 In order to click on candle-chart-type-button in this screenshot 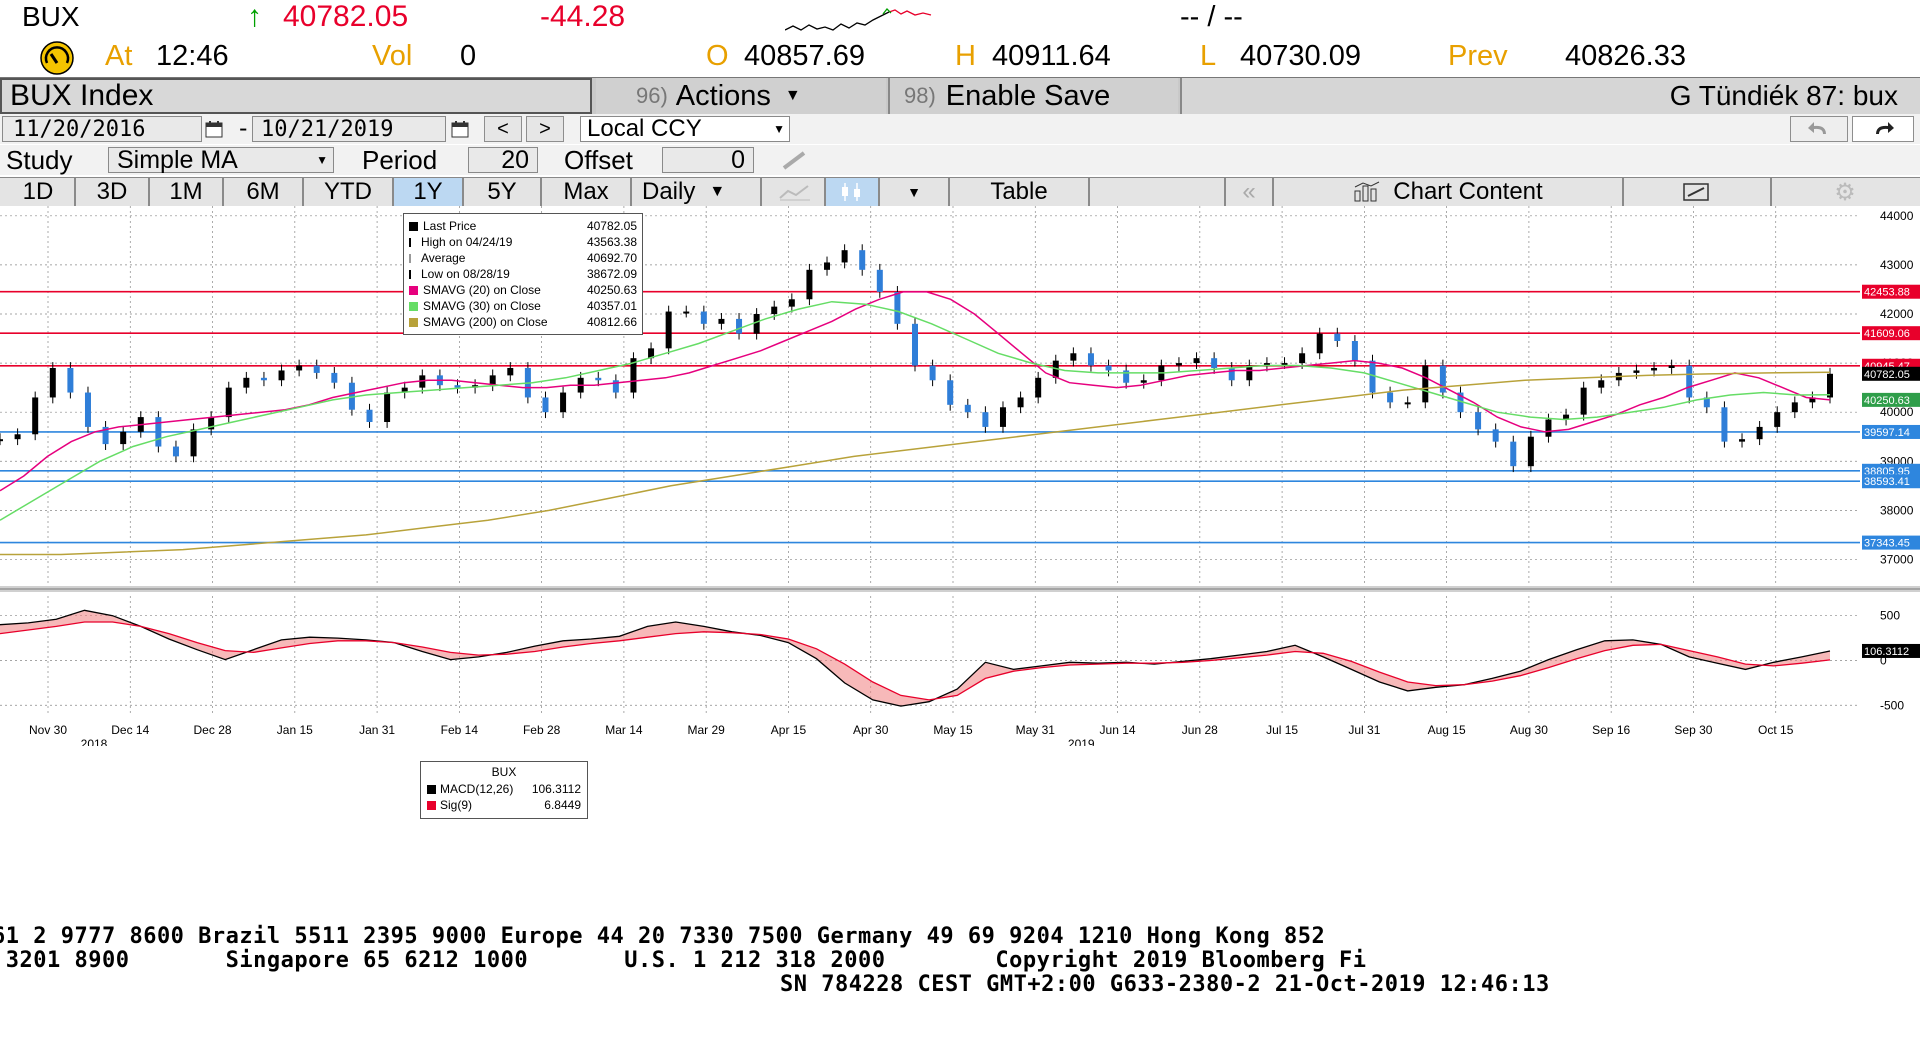, I will do `click(853, 192)`.